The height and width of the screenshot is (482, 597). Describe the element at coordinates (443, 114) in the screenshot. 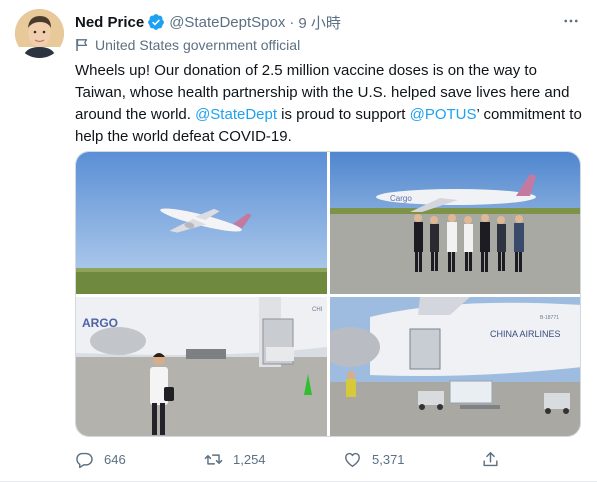

I see `mention-potus: @POTUS` at that location.